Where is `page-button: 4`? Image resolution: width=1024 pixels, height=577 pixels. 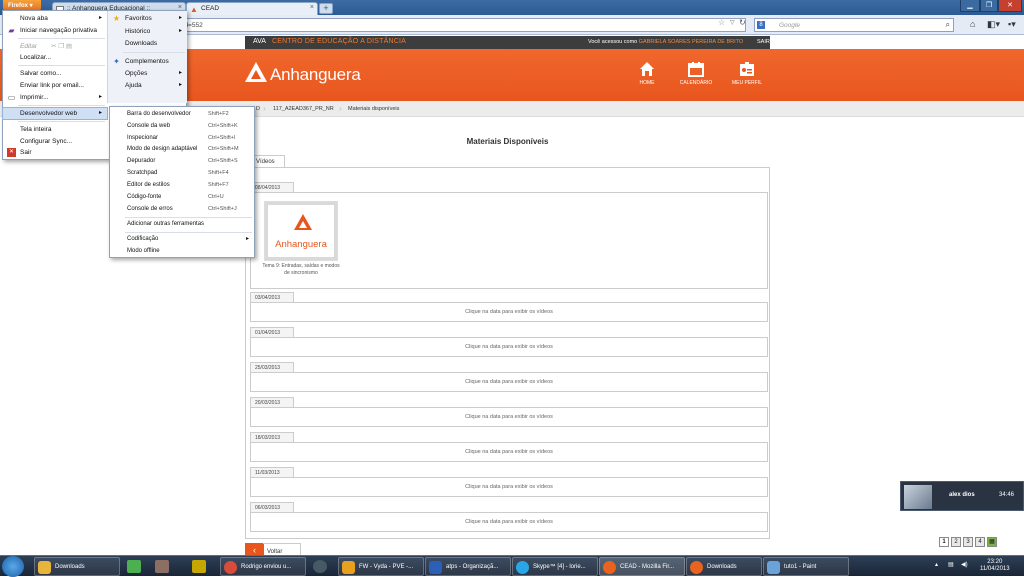
page-button: 4 is located at coordinates (980, 542).